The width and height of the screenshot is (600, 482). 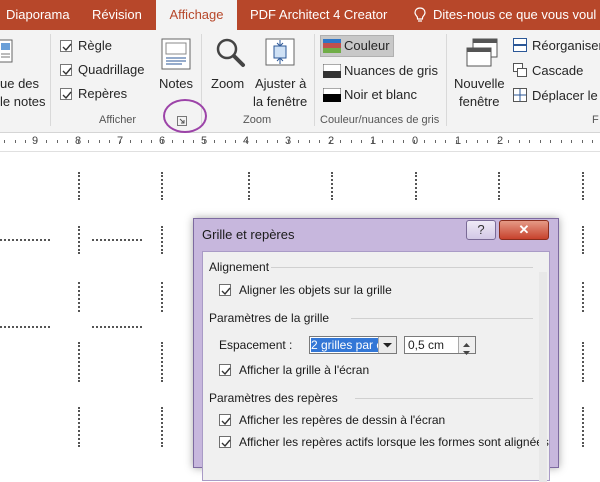 I want to click on cascade-label: Cascade, so click(x=557, y=70).